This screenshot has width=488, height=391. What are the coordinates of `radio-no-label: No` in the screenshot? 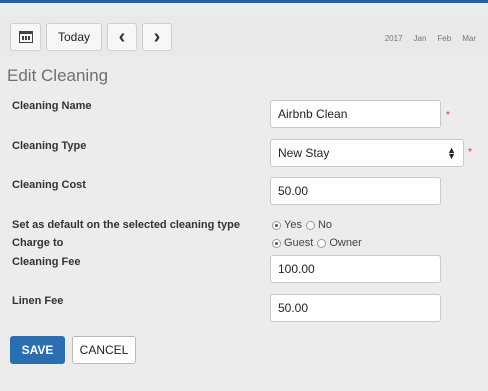 It's located at (325, 225).